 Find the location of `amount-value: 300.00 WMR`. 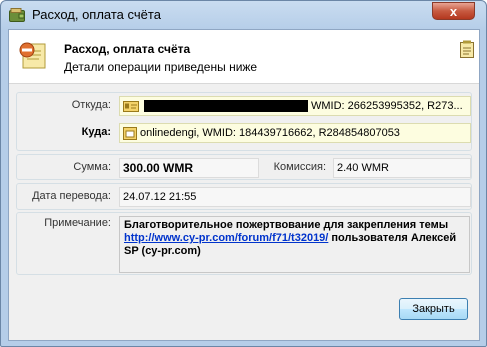

amount-value: 300.00 WMR is located at coordinates (158, 168).